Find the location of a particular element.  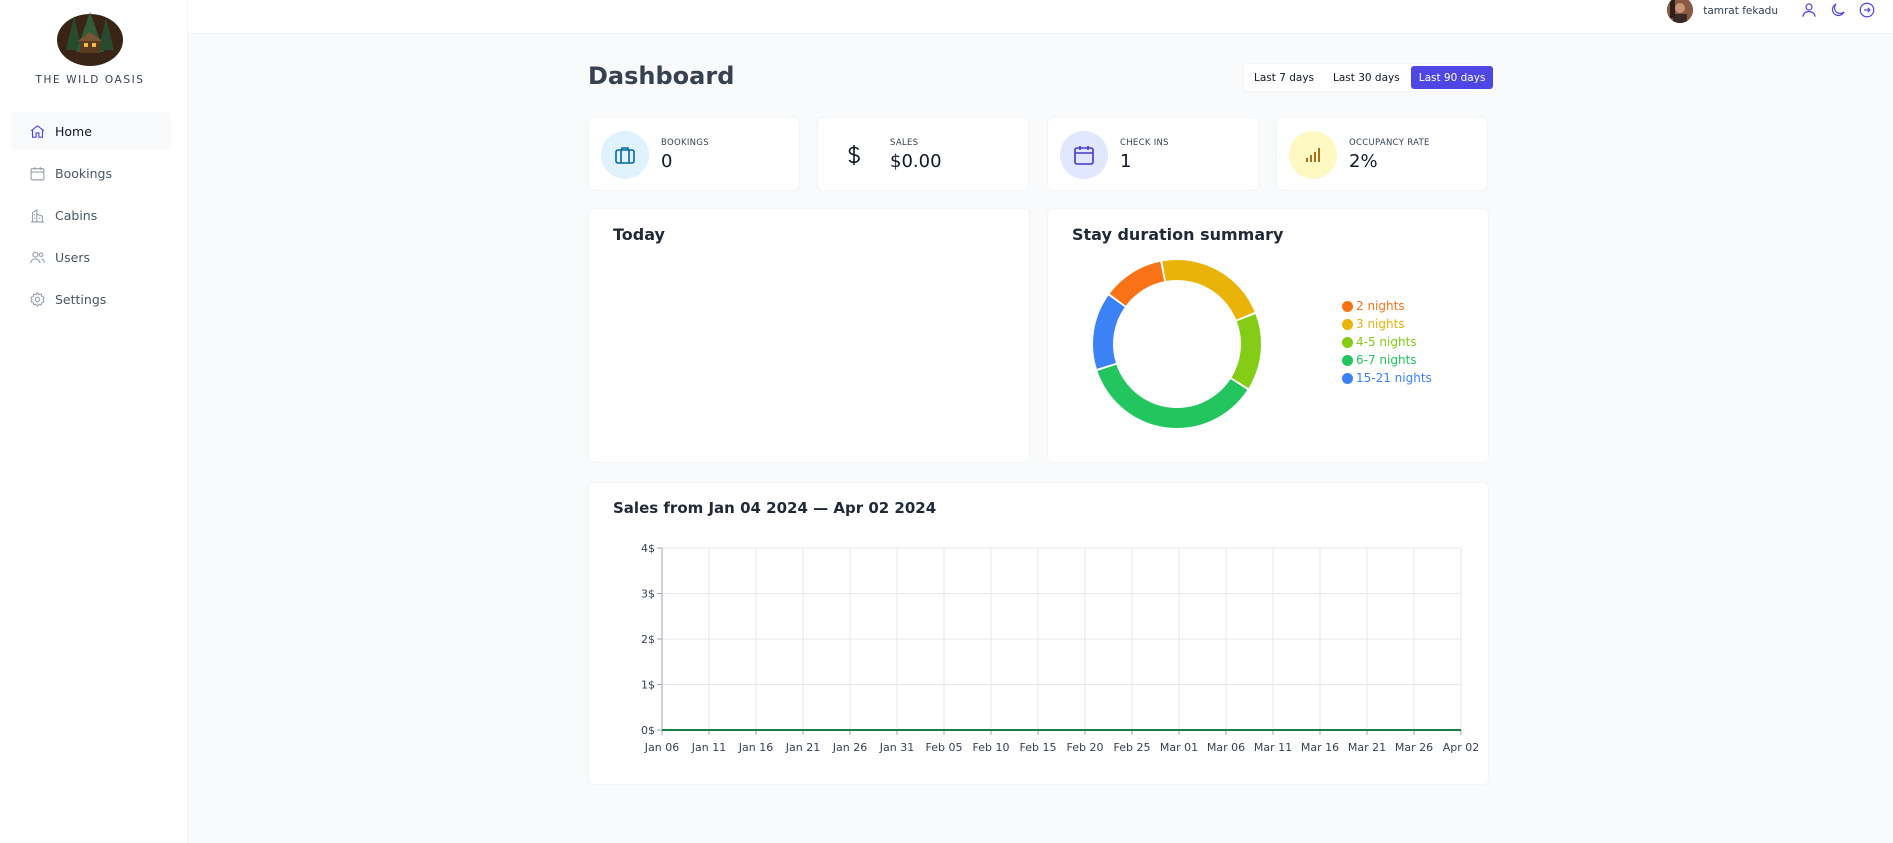

stat-label: BOOKINGS is located at coordinates (685, 143).